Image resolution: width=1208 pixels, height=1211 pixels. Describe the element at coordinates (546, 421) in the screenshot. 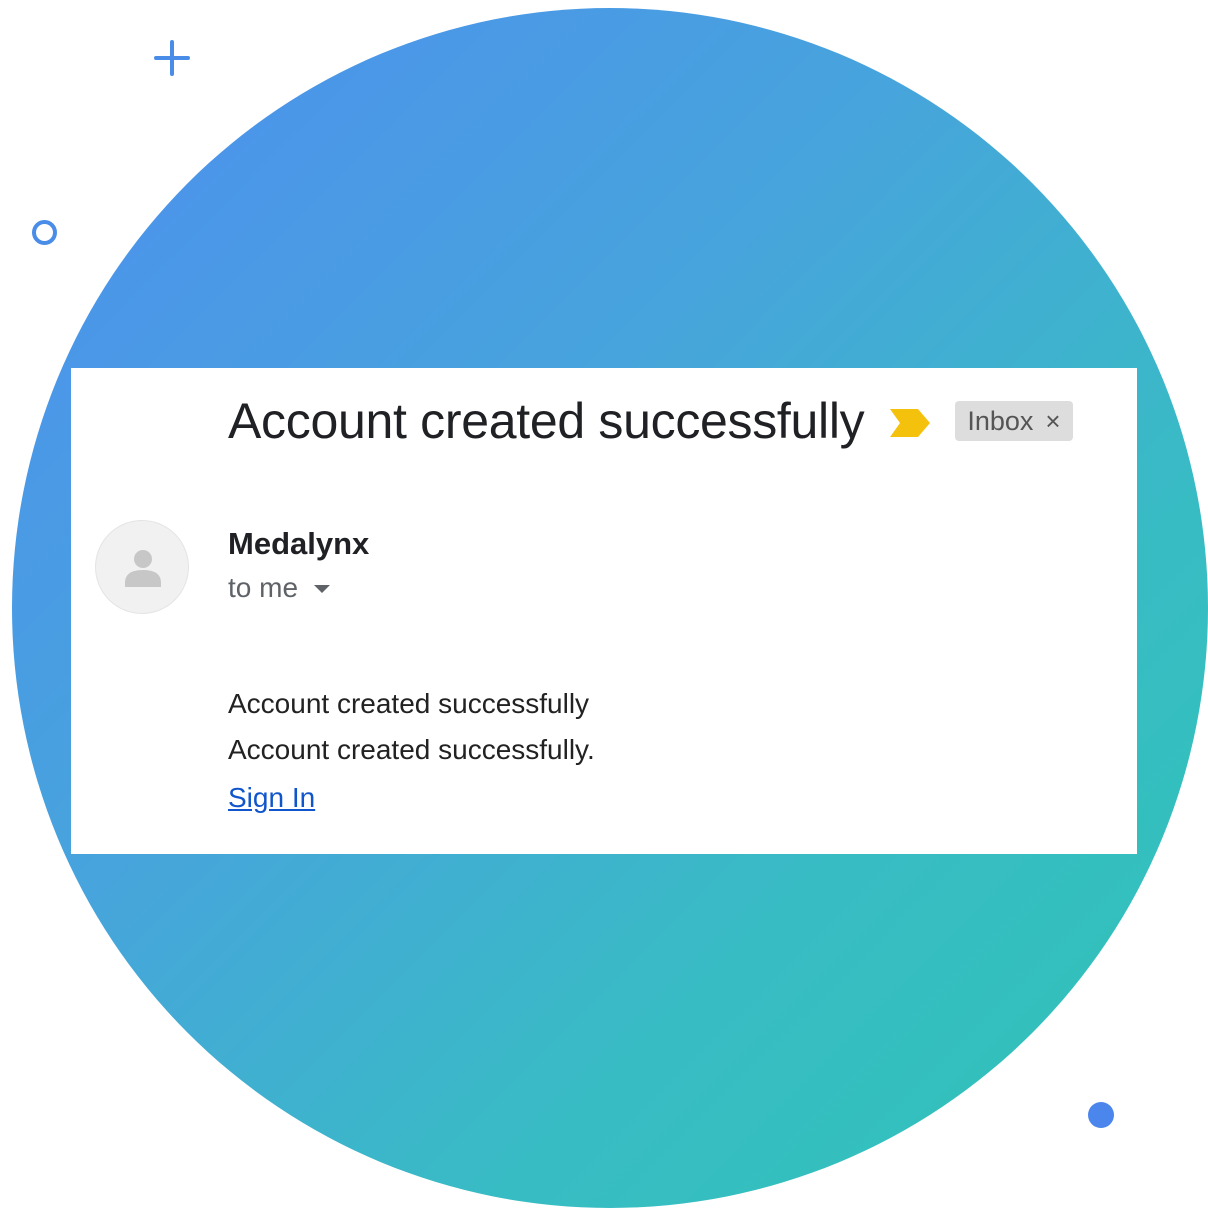

I see `email-subject: Account created successfully` at that location.